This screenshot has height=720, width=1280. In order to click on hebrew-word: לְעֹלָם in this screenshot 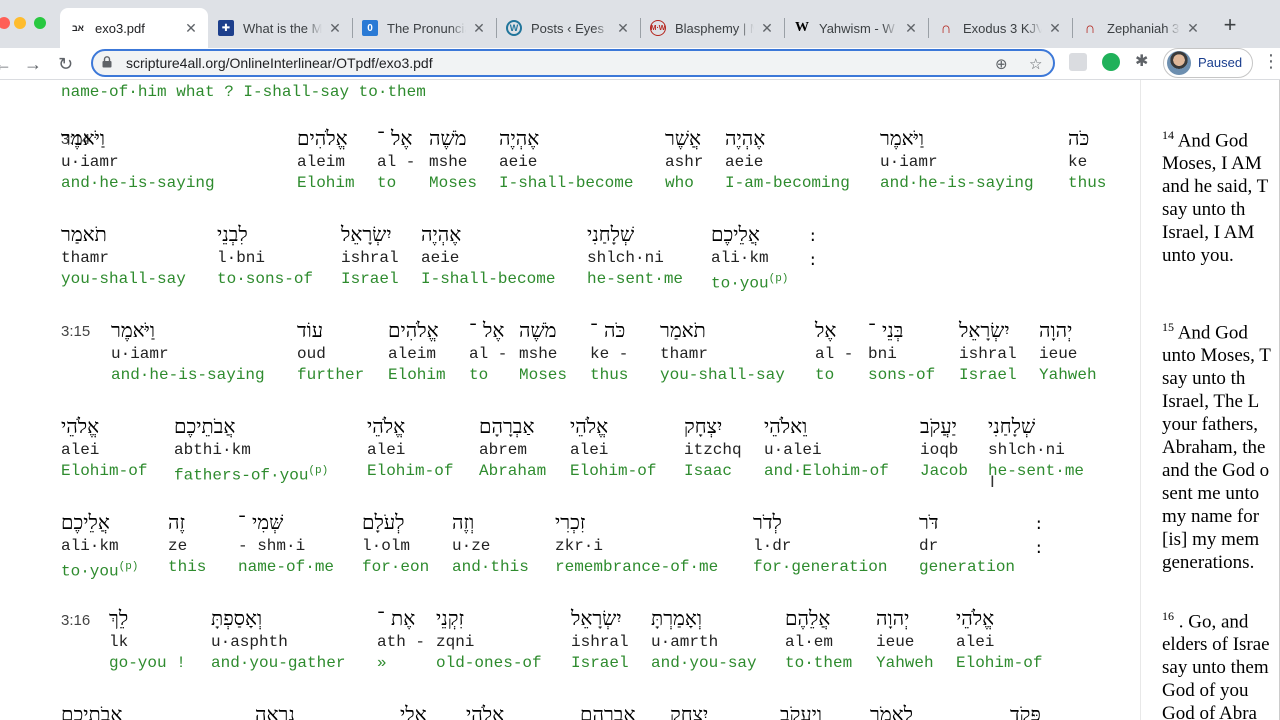, I will do `click(383, 522)`.